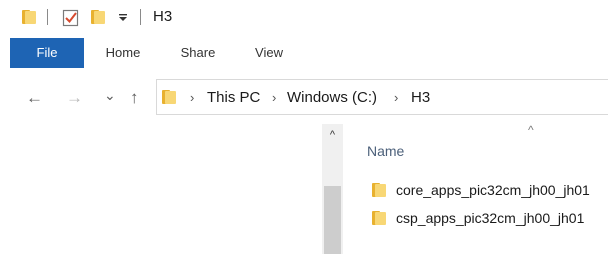  I want to click on recent-locations-icon: ⌄, so click(110, 95).